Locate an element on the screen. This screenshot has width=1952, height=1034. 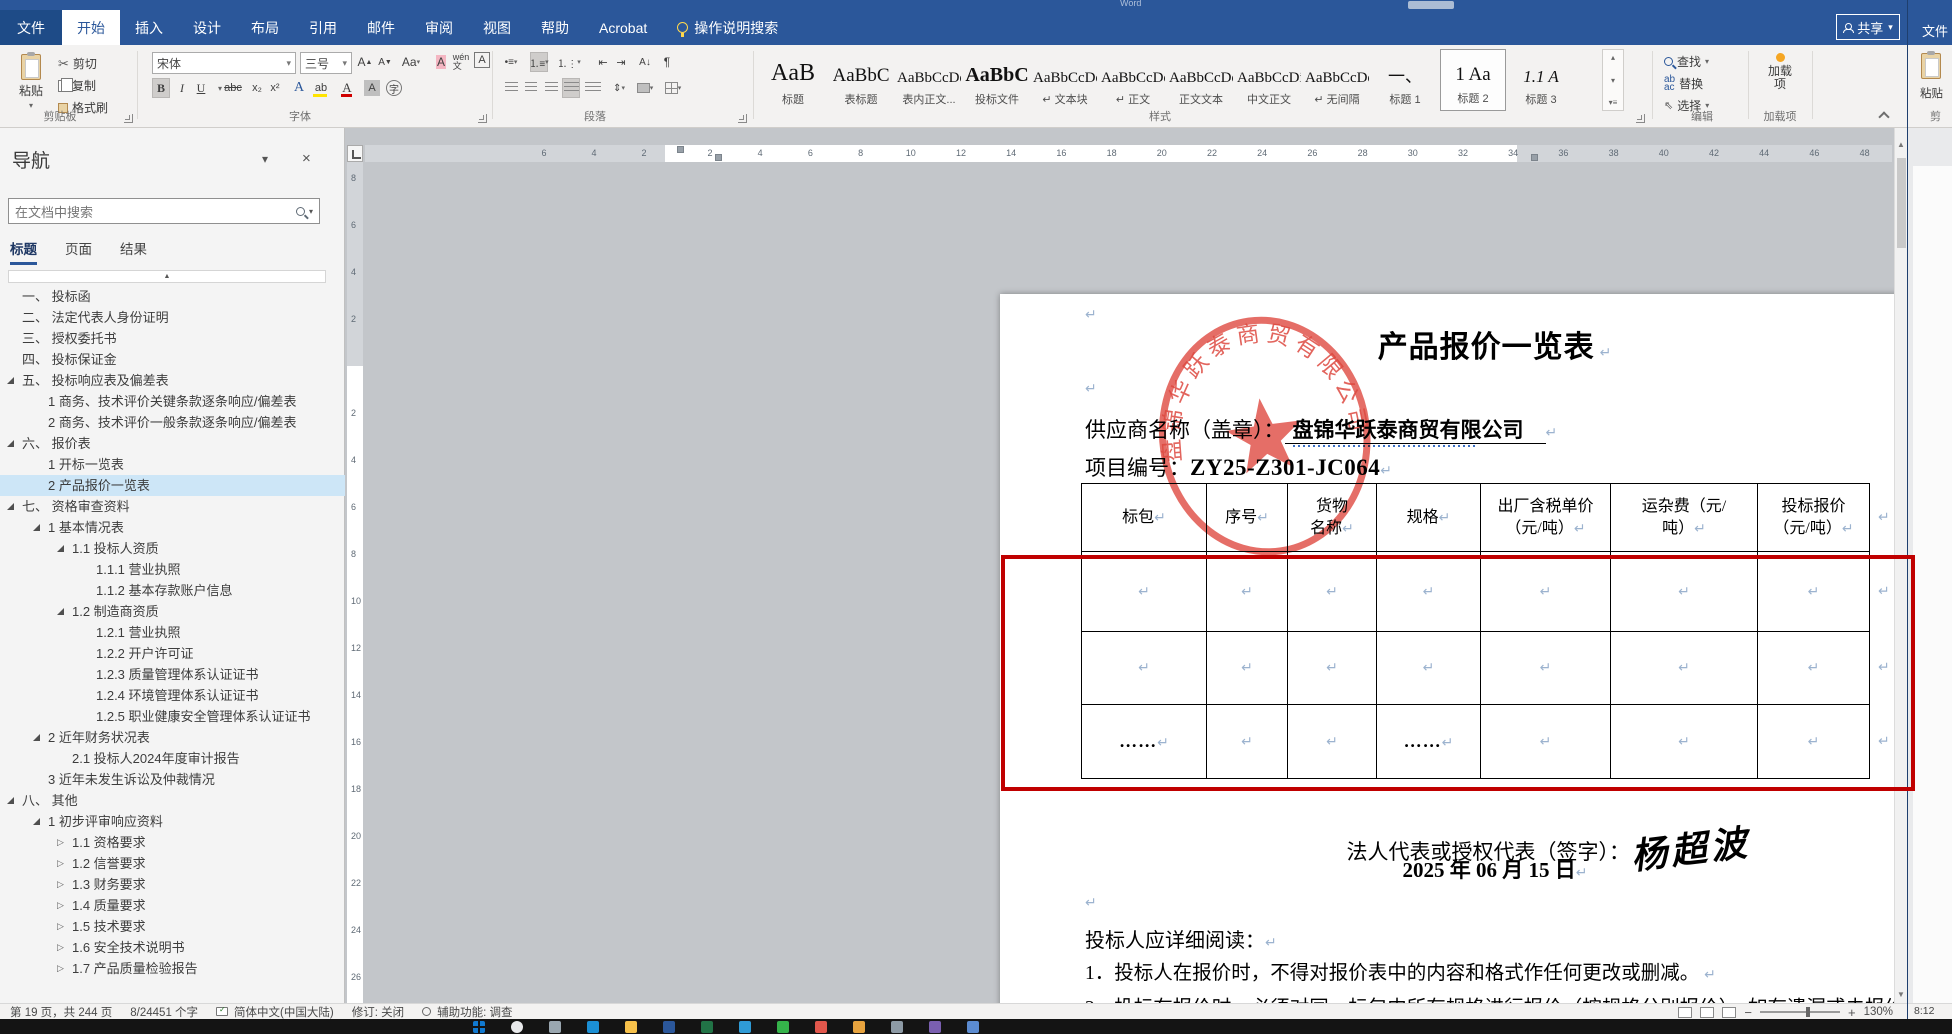
first-line-indent-marker is located at coordinates (680, 149).